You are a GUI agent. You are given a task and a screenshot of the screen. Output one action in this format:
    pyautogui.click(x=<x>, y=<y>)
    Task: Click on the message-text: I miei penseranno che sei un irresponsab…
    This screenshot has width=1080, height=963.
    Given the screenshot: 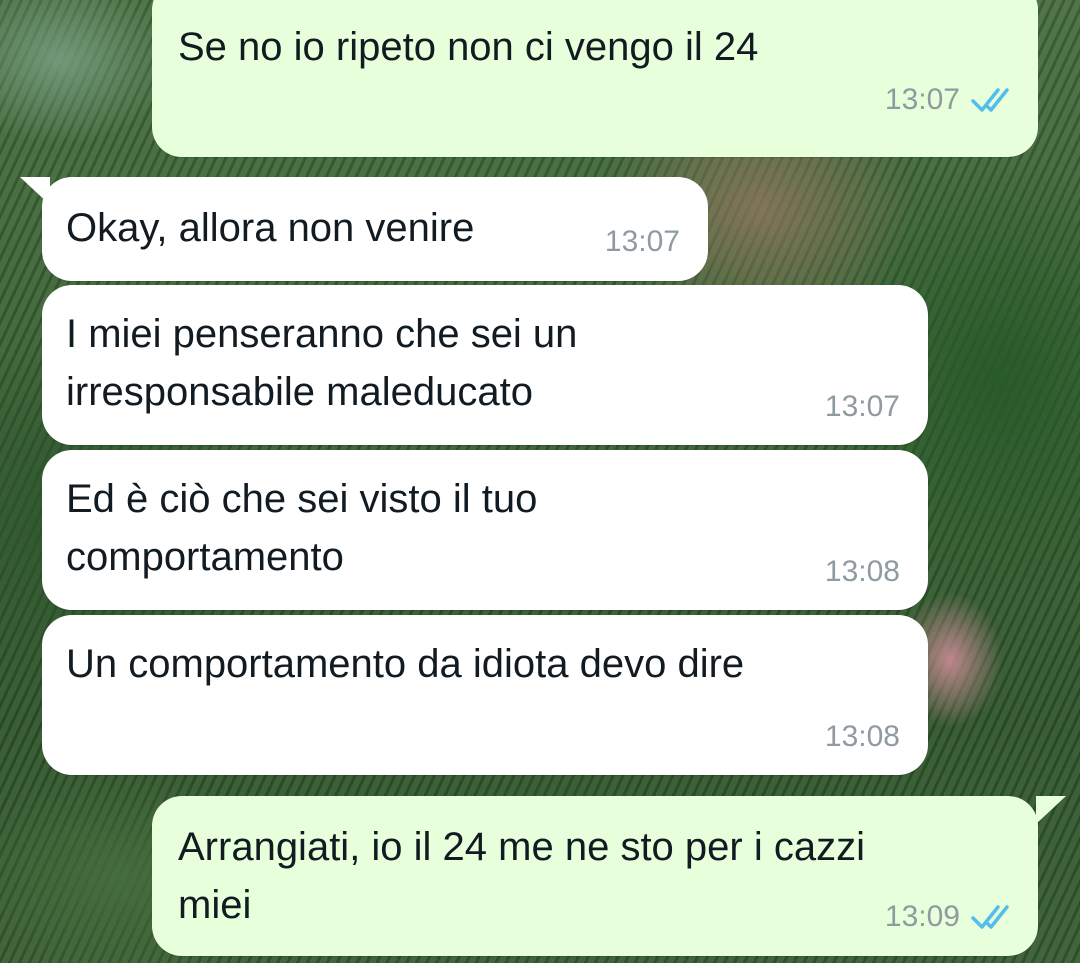 What is the action you would take?
    pyautogui.click(x=322, y=363)
    